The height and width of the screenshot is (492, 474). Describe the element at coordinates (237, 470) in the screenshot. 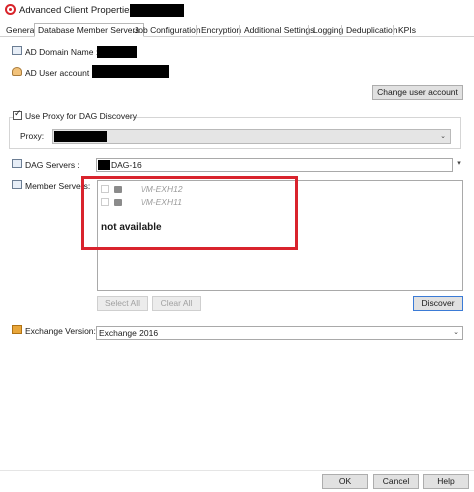

I see `footer-divider` at that location.